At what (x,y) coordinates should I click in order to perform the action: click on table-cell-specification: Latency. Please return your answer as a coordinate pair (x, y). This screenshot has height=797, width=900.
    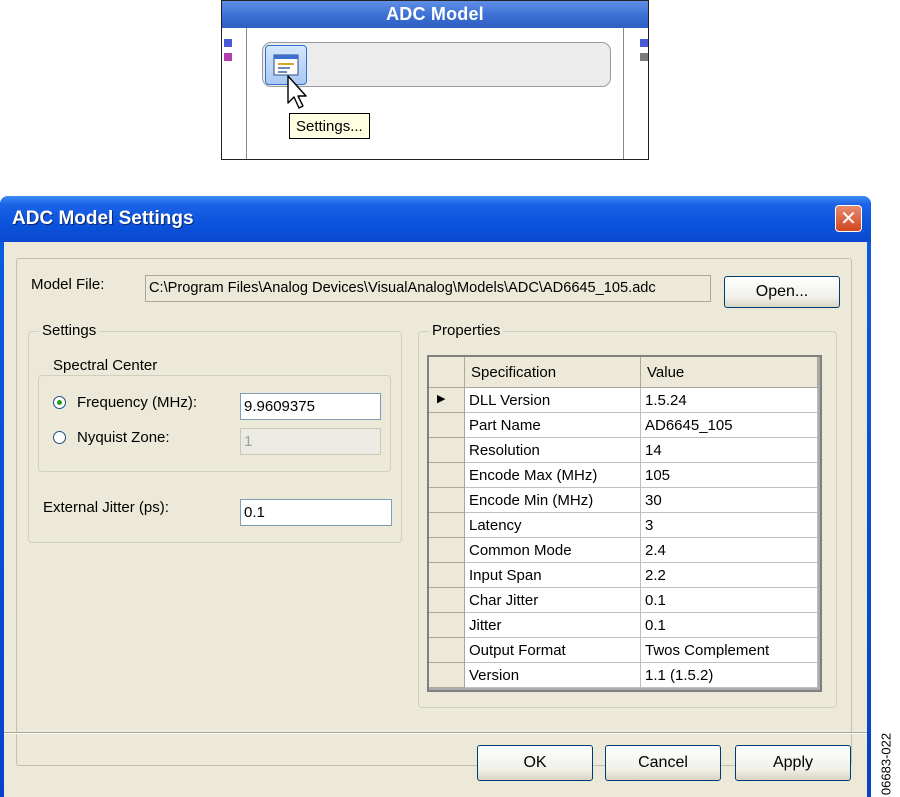
    Looking at the image, I should click on (553, 525).